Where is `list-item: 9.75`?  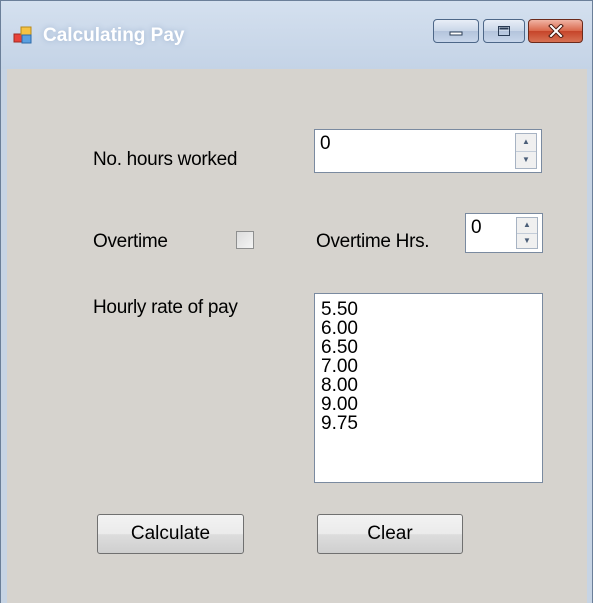
list-item: 9.75 is located at coordinates (431, 423).